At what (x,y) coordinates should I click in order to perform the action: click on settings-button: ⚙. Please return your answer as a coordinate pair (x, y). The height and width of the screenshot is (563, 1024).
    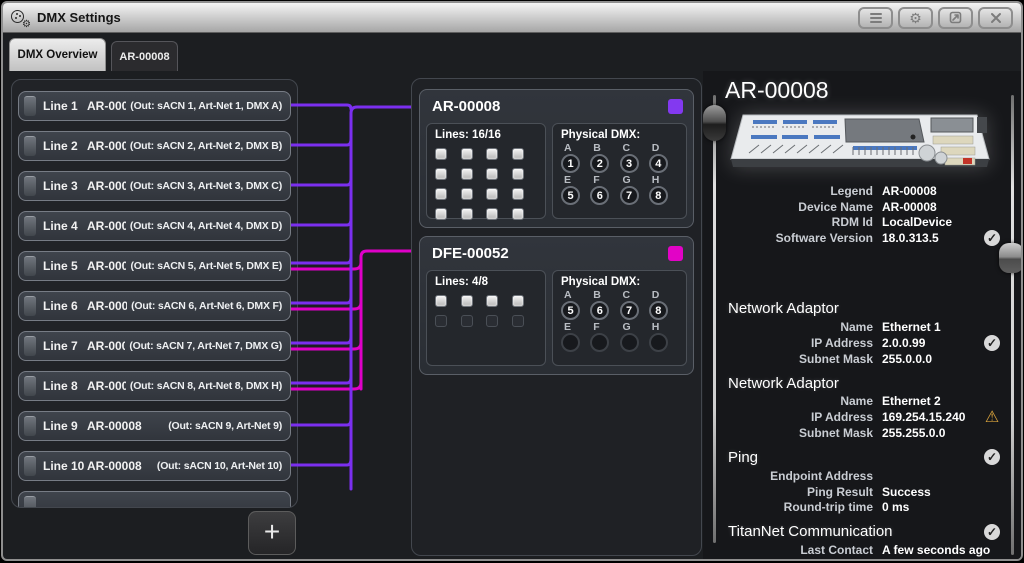
    Looking at the image, I should click on (915, 17).